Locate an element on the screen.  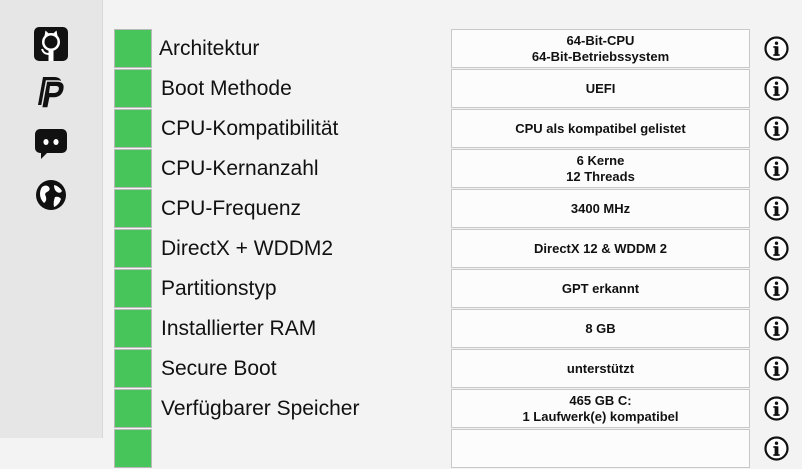
check-row: CPU-Kernanzahl 6 Kerne 12 Threads is located at coordinates (401, 169).